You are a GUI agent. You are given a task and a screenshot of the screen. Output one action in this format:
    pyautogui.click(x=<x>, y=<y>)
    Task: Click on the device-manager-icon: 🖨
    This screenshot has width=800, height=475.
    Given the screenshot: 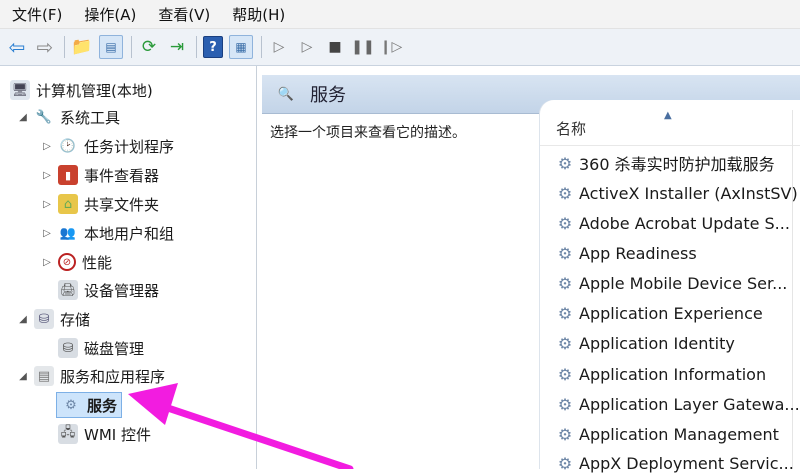 What is the action you would take?
    pyautogui.click(x=68, y=290)
    